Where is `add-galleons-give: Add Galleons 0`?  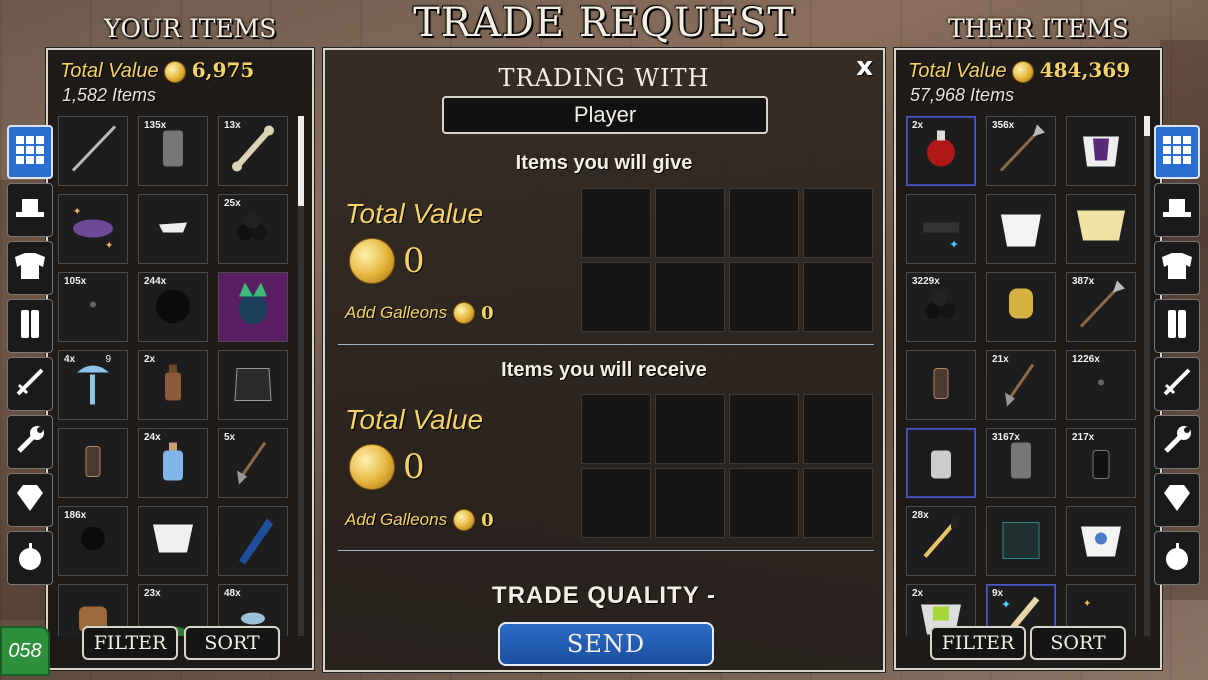 add-galleons-give: Add Galleons 0 is located at coordinates (419, 313).